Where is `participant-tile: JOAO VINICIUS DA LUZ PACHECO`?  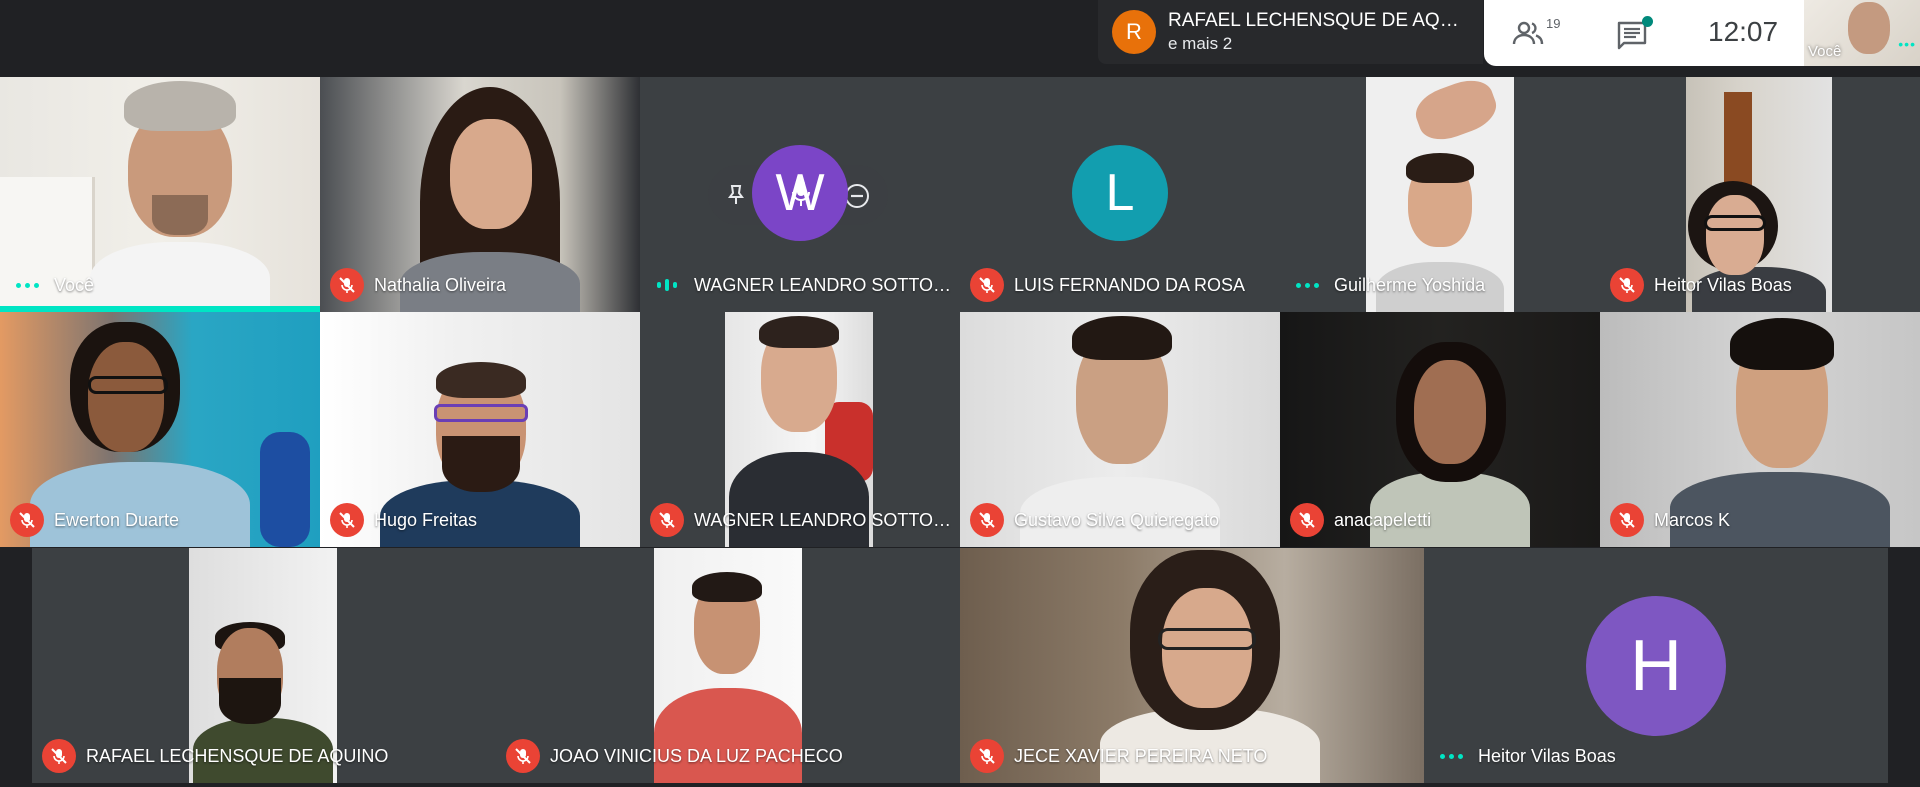 participant-tile: JOAO VINICIUS DA LUZ PACHECO is located at coordinates (728, 665).